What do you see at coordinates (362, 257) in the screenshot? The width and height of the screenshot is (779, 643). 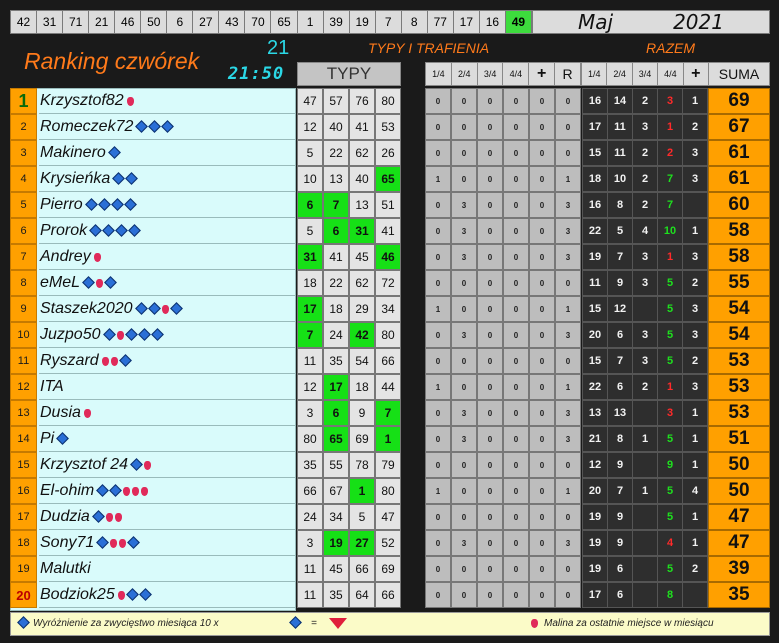 I see `typ-cell: 45` at bounding box center [362, 257].